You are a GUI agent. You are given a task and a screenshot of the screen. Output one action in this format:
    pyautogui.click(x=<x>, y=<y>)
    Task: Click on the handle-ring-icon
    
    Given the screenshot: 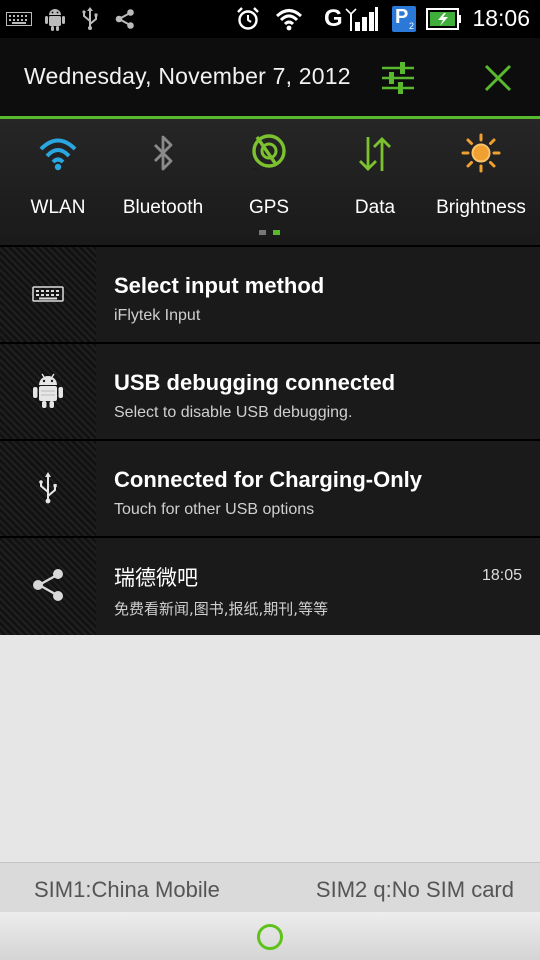 What is the action you would take?
    pyautogui.click(x=270, y=937)
    